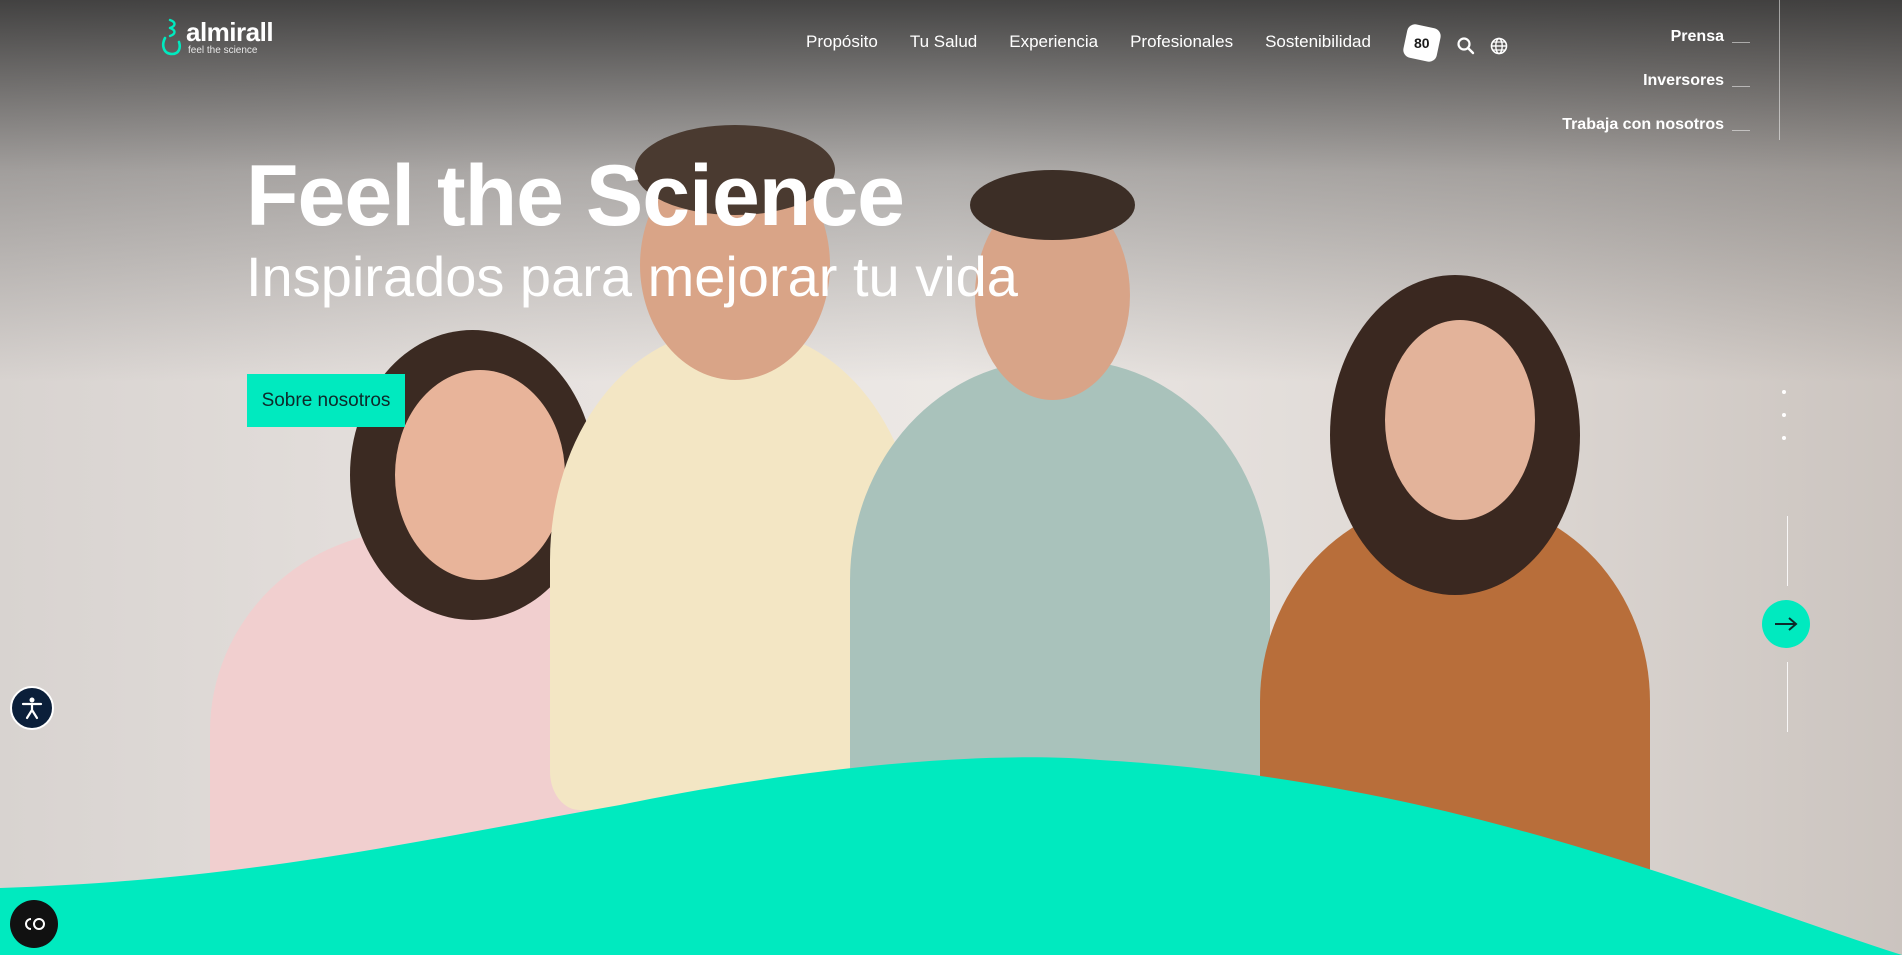  I want to click on nav-item-sostenibilidad: Sostenibilidad, so click(1318, 42).